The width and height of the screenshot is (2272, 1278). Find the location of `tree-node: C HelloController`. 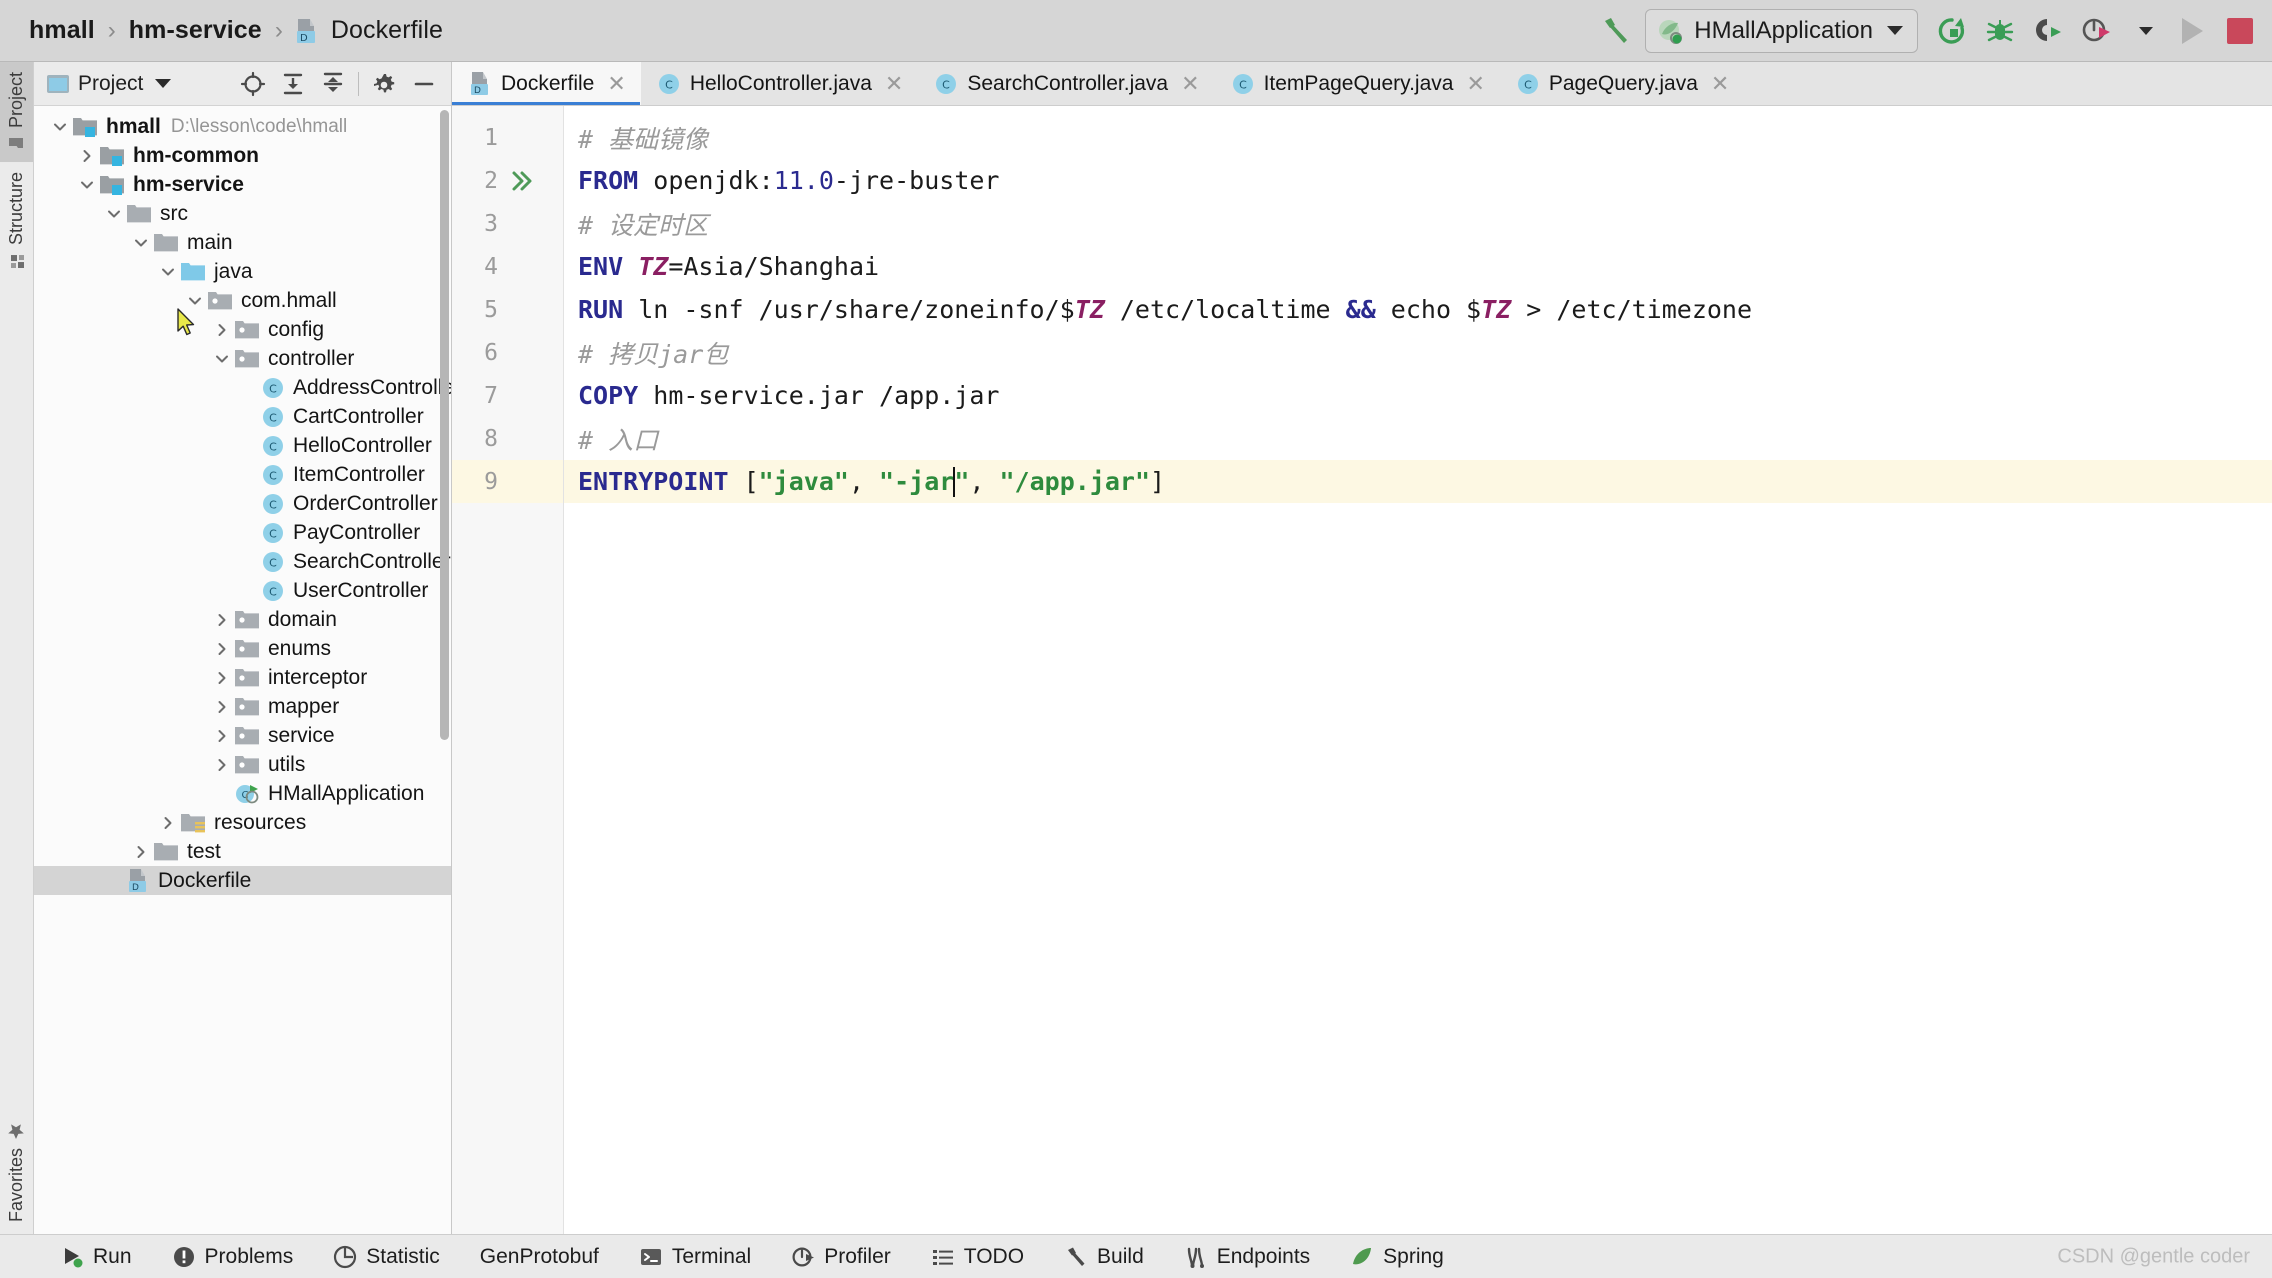

tree-node: C HelloController is located at coordinates (242, 445).